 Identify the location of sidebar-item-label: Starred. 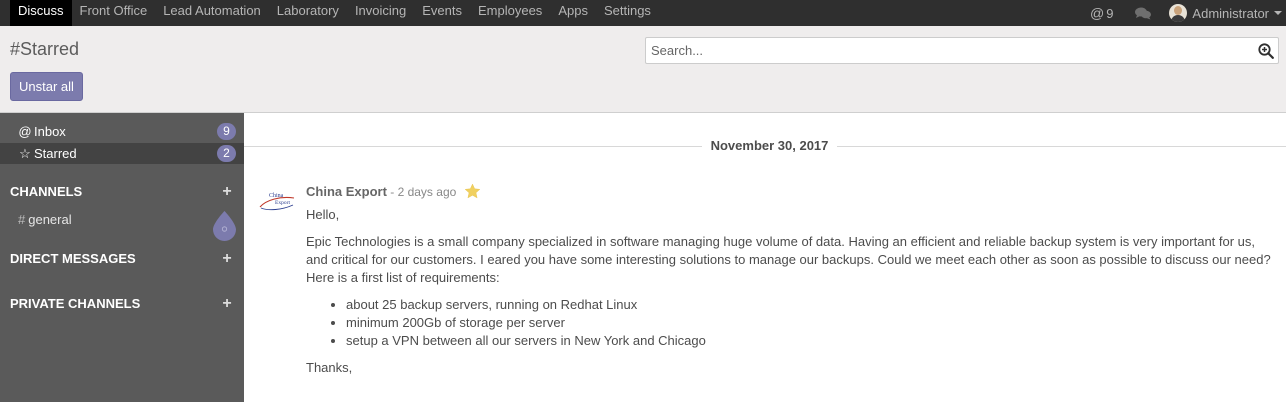
(55, 153).